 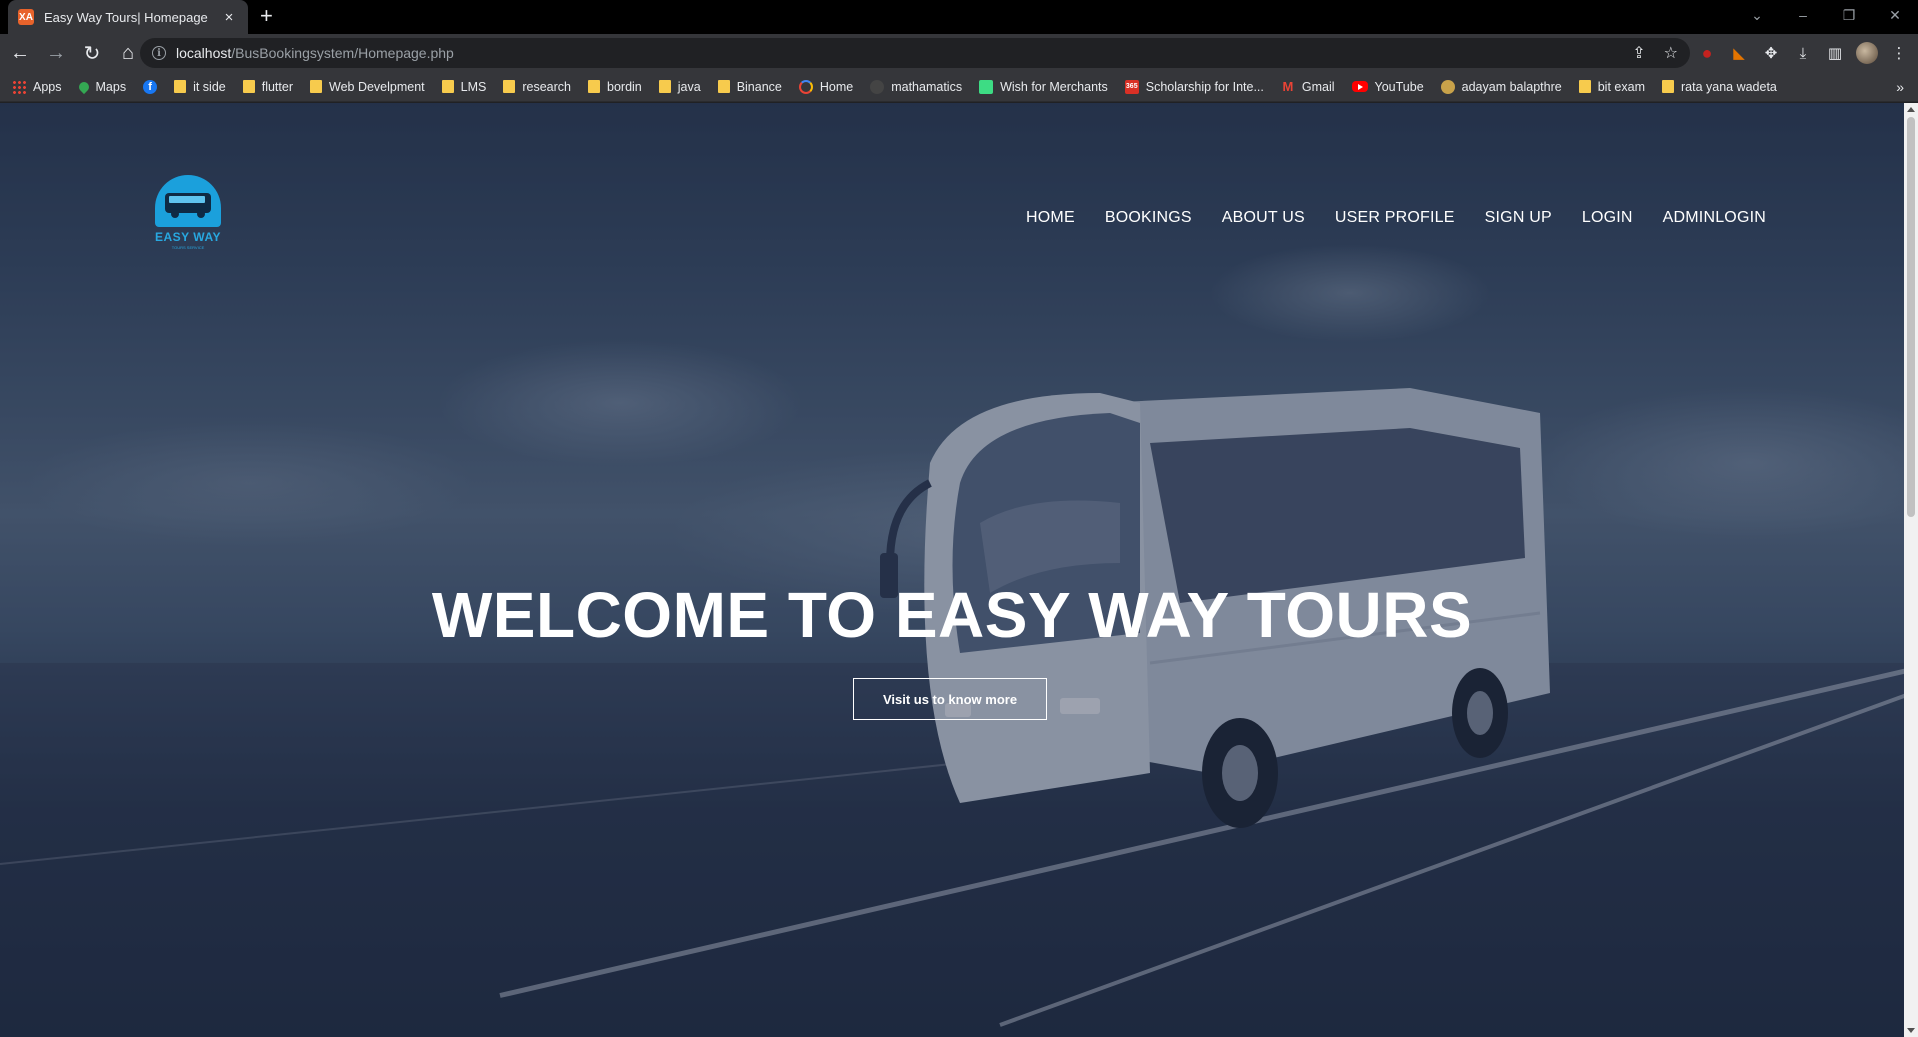 I want to click on restore-icon: ❐, so click(x=1849, y=15).